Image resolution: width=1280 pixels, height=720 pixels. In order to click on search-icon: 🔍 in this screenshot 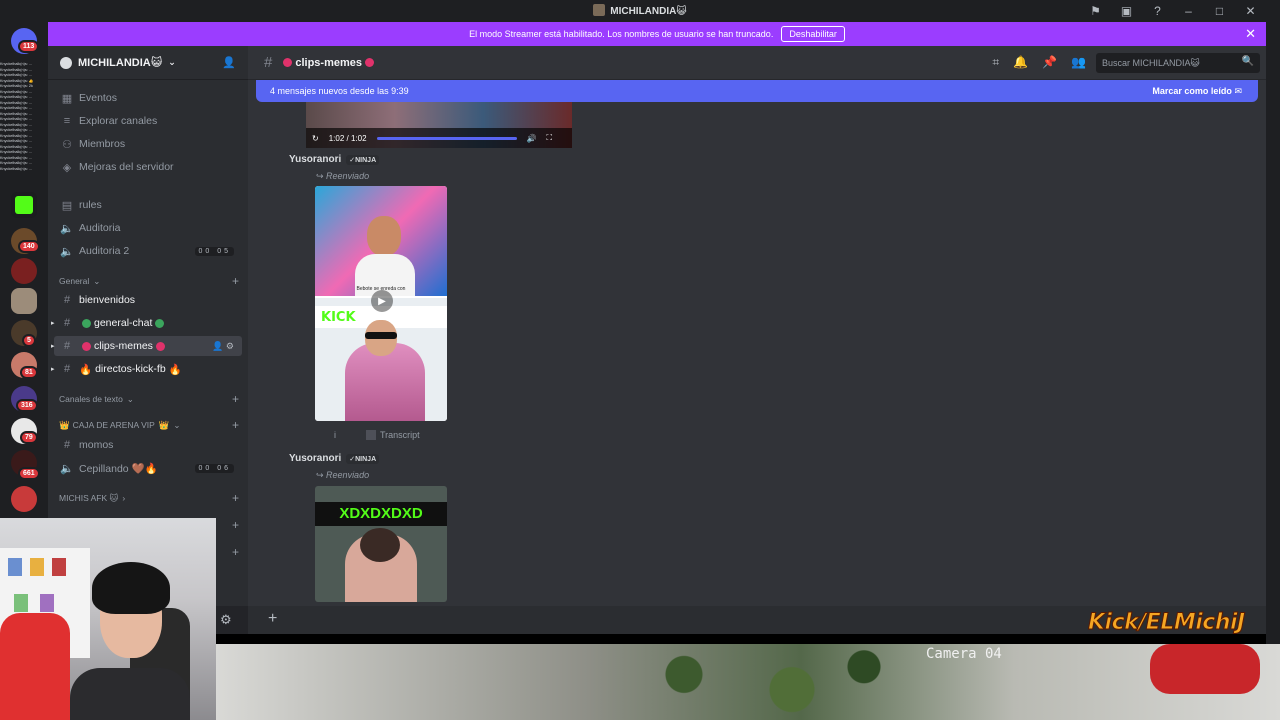, I will do `click(1247, 61)`.